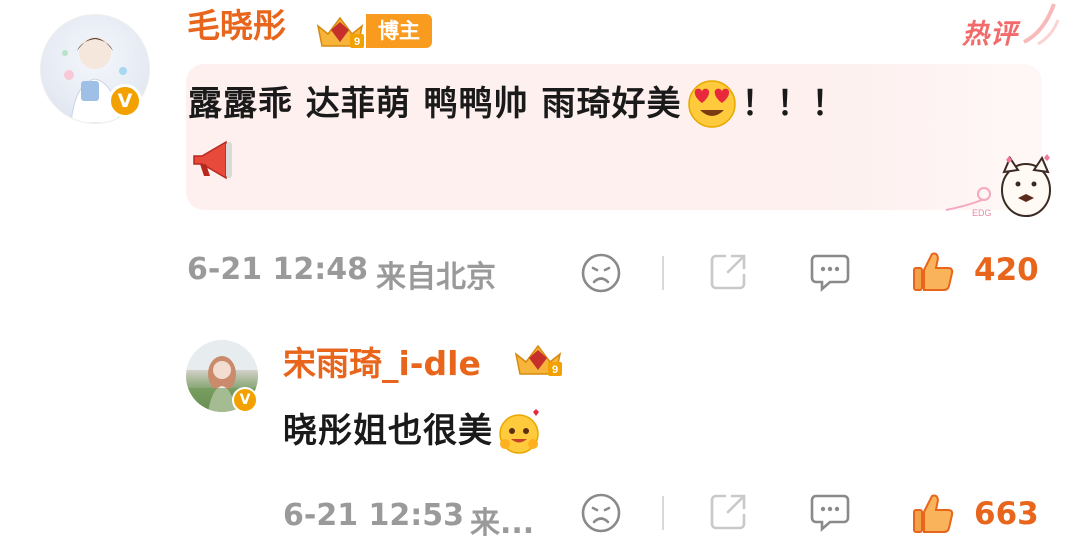 This screenshot has height=550, width=1079. Describe the element at coordinates (382, 364) in the screenshot. I see `reply-username: 宋雨琦_i-dle` at that location.